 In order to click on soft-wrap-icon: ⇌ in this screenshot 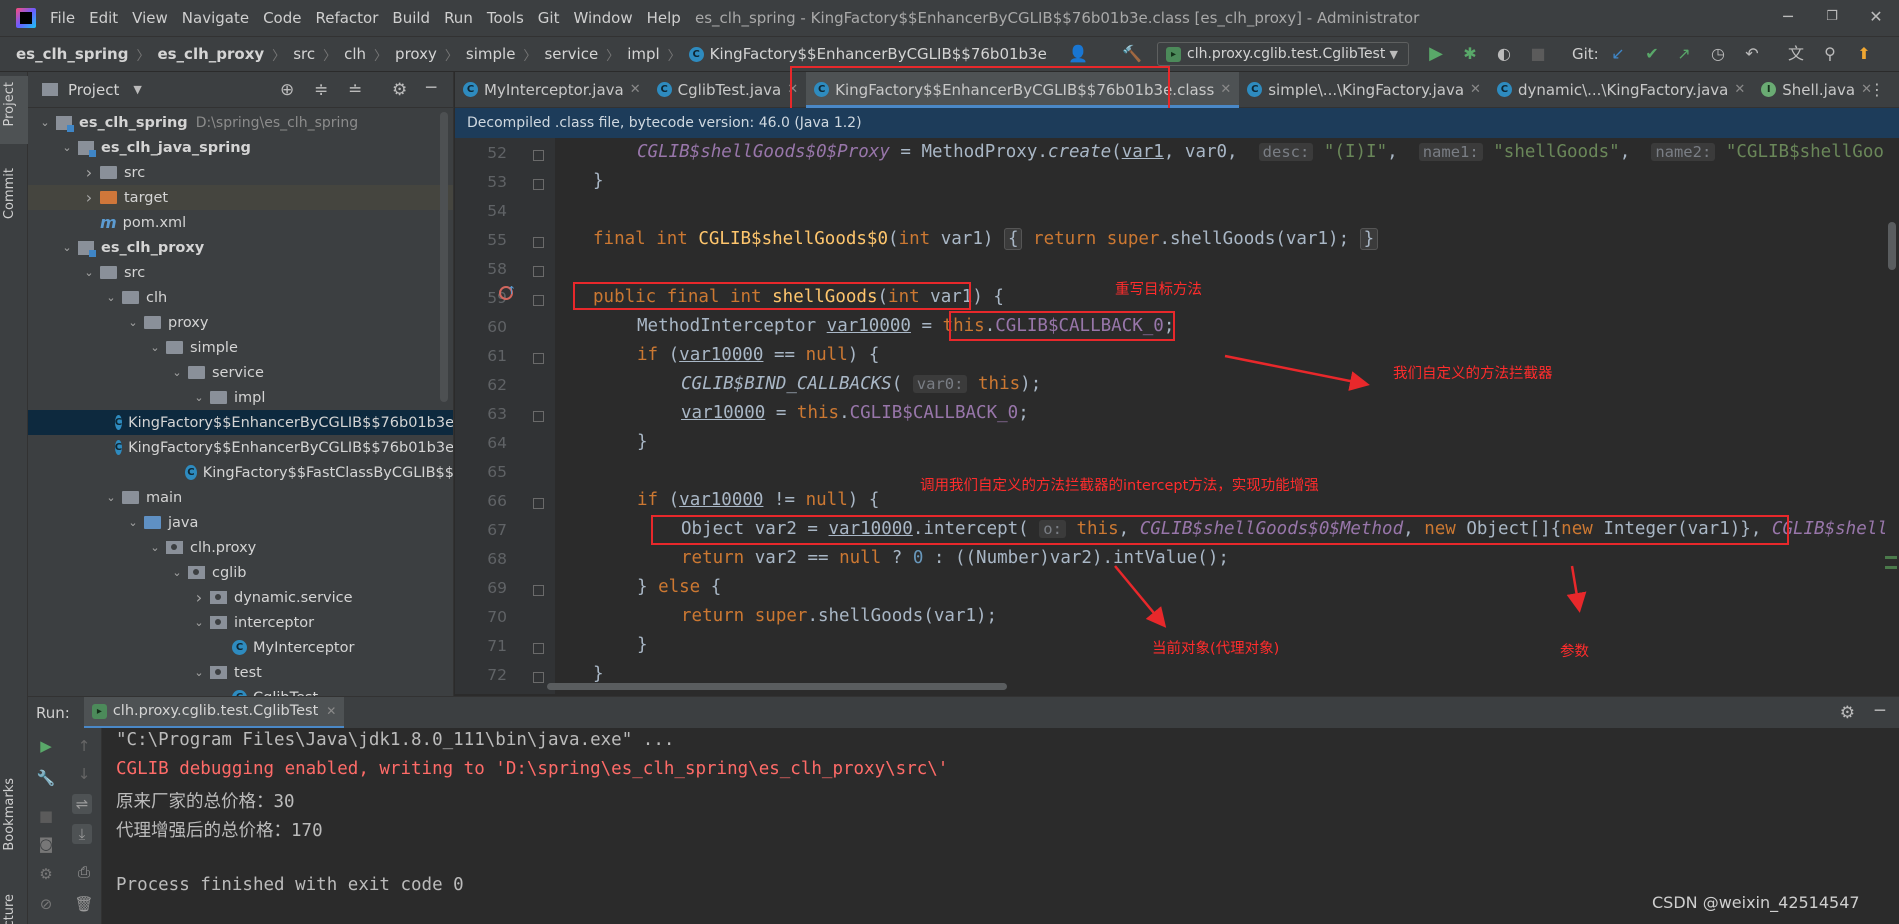, I will do `click(82, 804)`.